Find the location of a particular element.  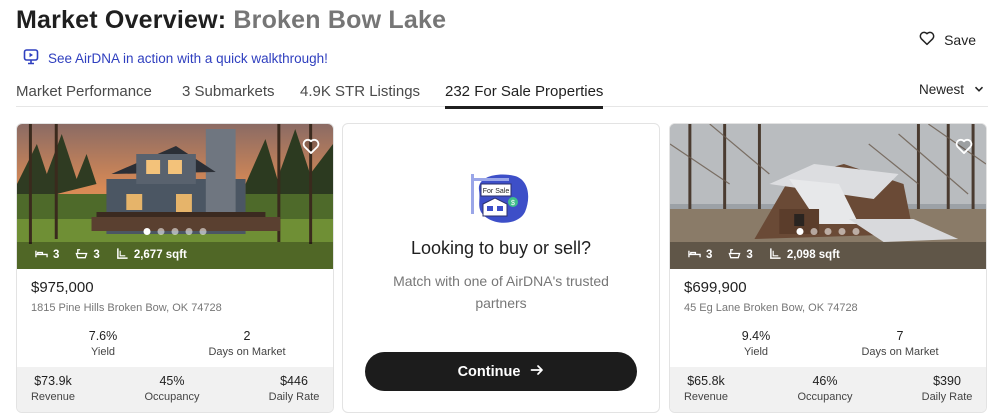

page-title-prefix: Market Overview: is located at coordinates (125, 20).